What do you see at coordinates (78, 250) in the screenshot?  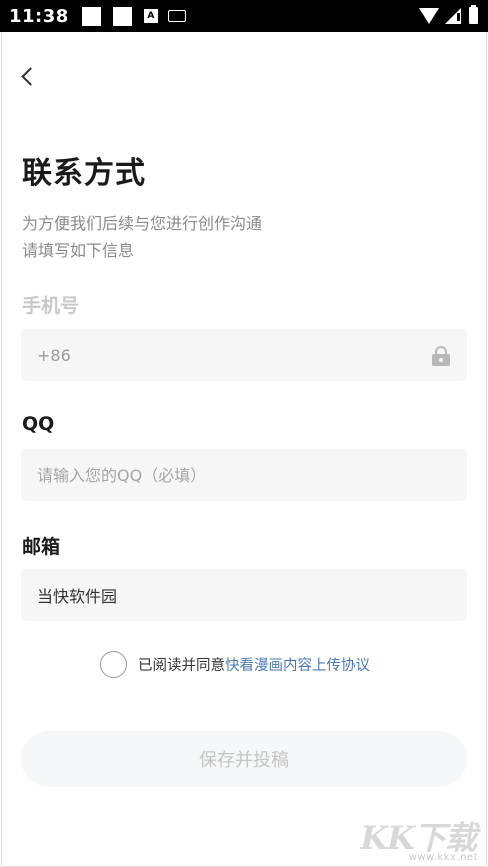 I see `subtitle-line: 请填写如下信息` at bounding box center [78, 250].